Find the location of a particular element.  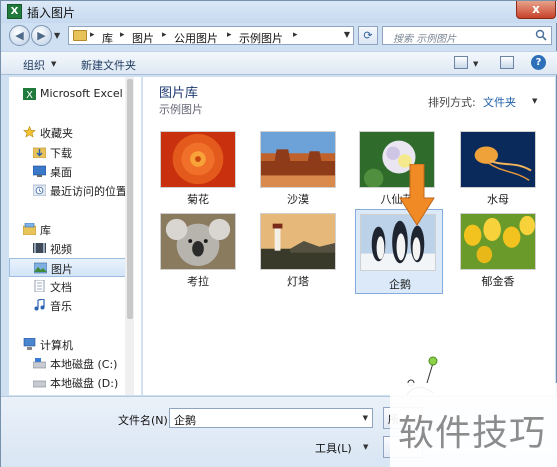

picture-icon is located at coordinates (40, 268).